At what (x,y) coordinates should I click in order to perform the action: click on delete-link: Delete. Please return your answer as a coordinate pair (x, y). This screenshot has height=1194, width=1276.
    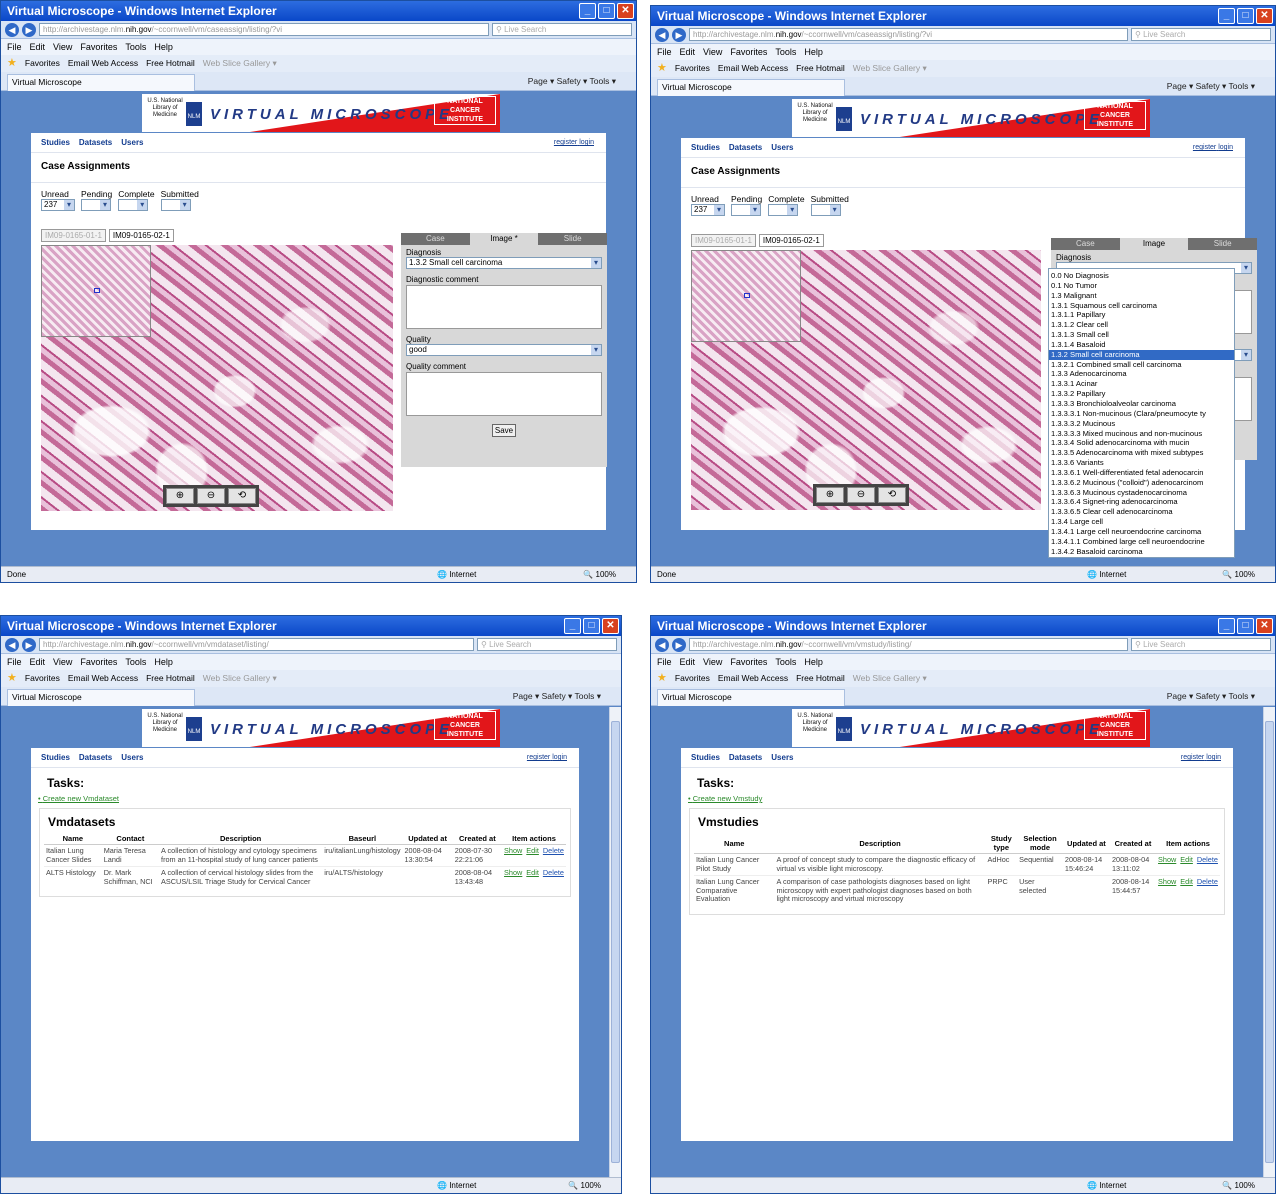
    Looking at the image, I should click on (553, 872).